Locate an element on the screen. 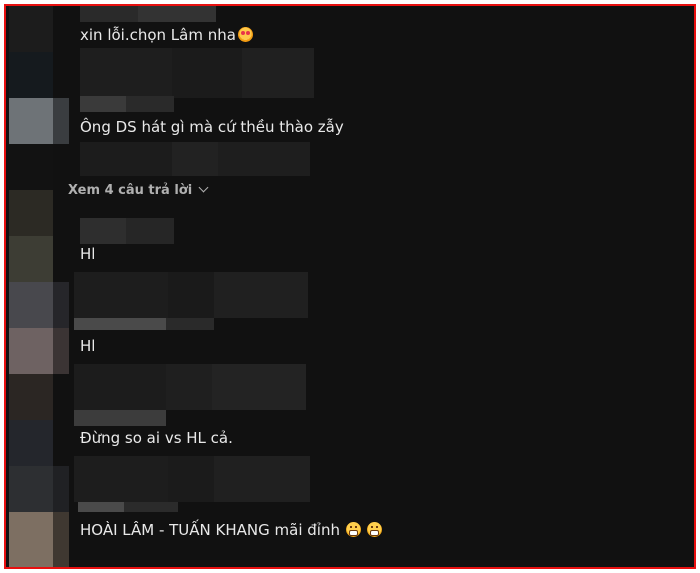 This screenshot has height=573, width=700. comment-text: Ông DS hát gì mà cứ thều thào zẫy is located at coordinates (212, 127).